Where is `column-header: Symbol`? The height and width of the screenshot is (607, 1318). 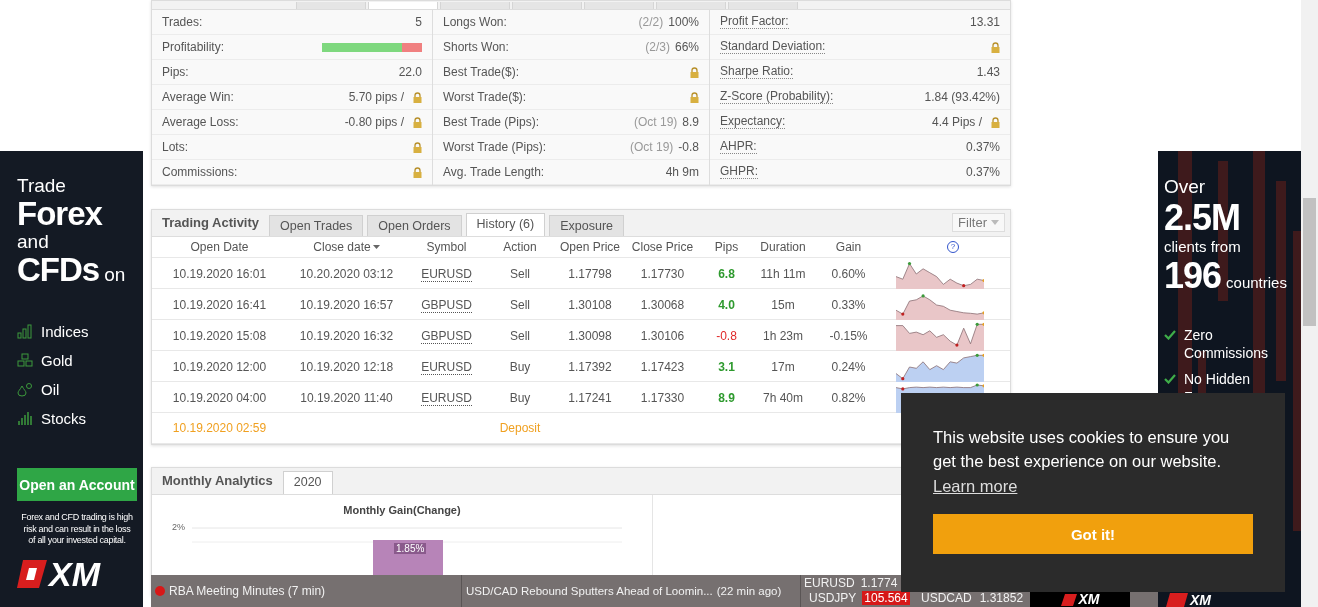 column-header: Symbol is located at coordinates (446, 247).